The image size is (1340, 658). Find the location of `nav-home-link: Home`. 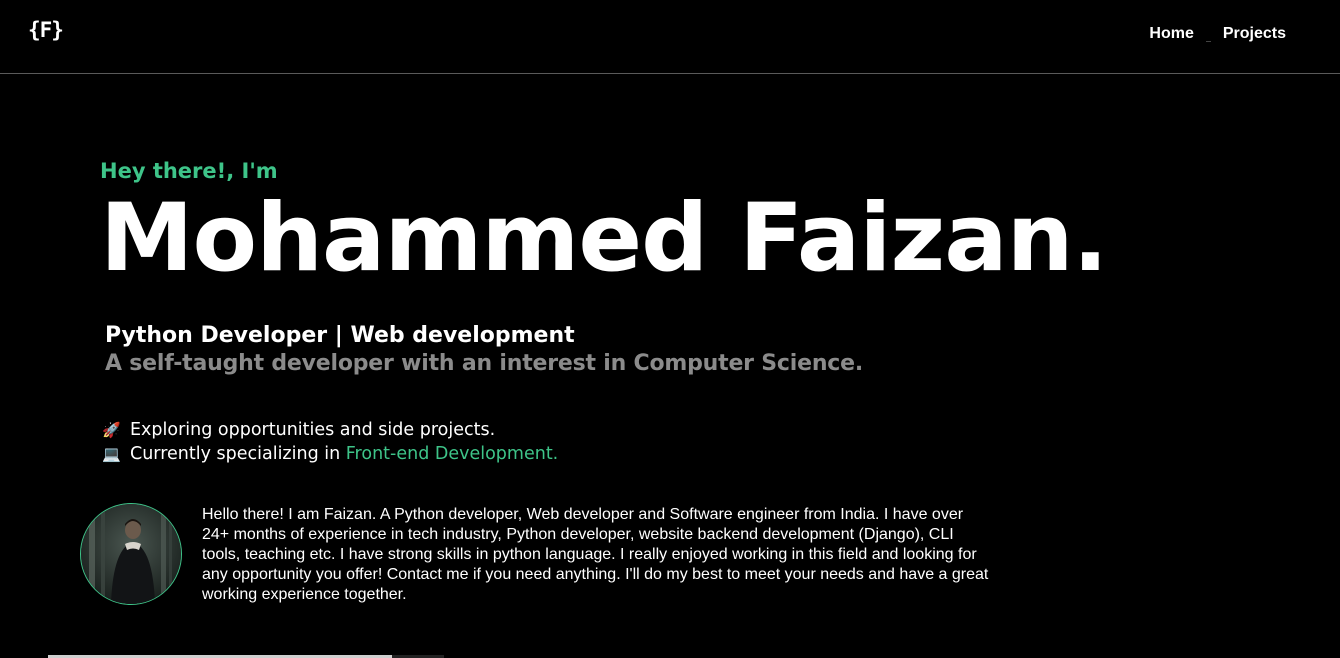

nav-home-link: Home is located at coordinates (1171, 34).